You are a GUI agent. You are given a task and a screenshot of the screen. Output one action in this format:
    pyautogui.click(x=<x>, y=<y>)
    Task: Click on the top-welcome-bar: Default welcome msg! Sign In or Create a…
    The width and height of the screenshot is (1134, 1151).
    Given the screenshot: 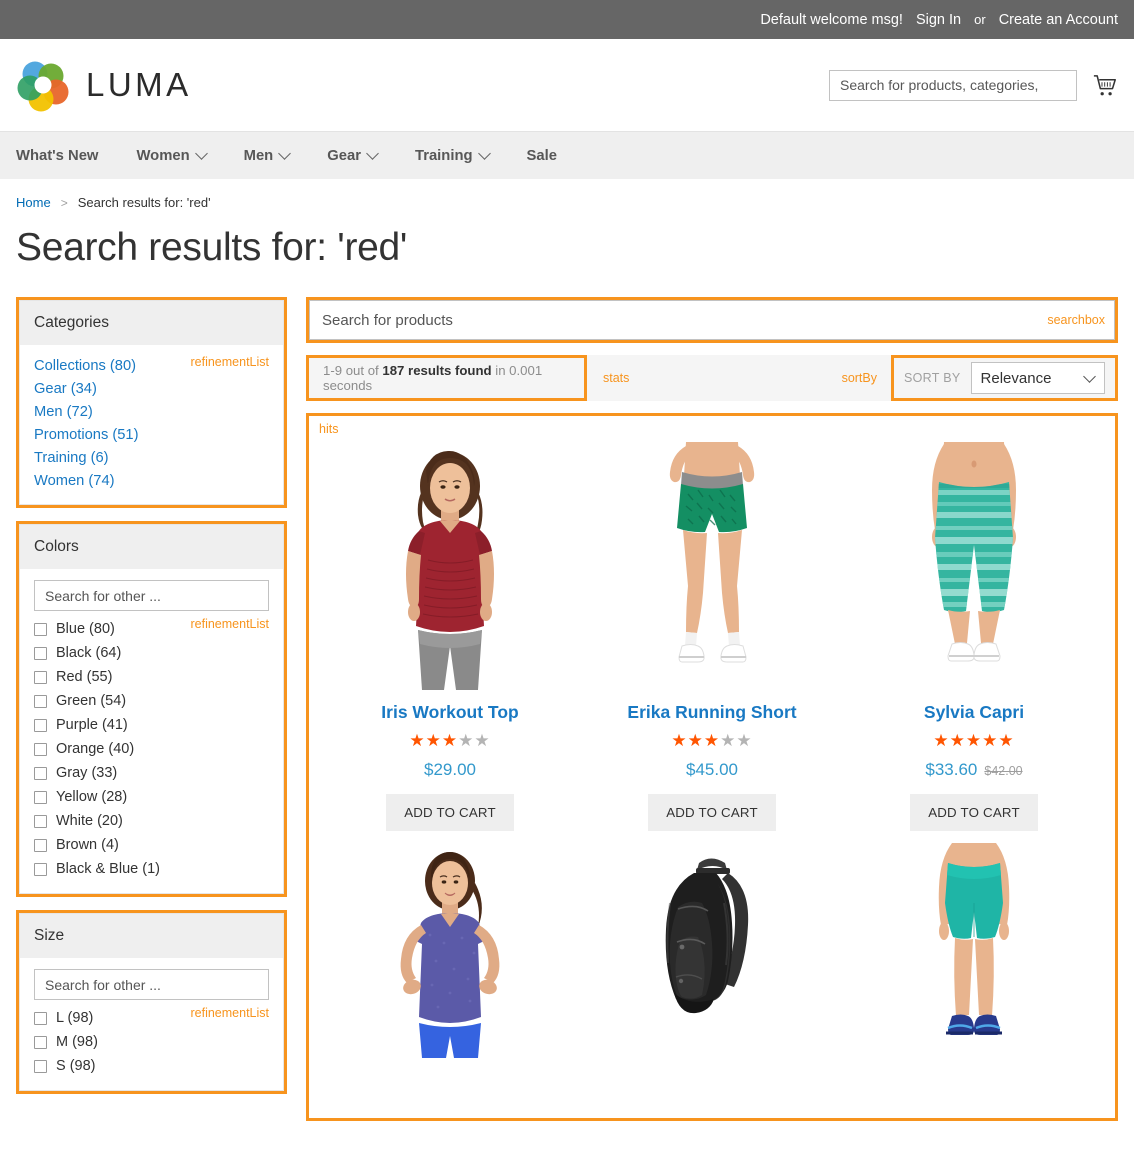 What is the action you would take?
    pyautogui.click(x=567, y=19)
    